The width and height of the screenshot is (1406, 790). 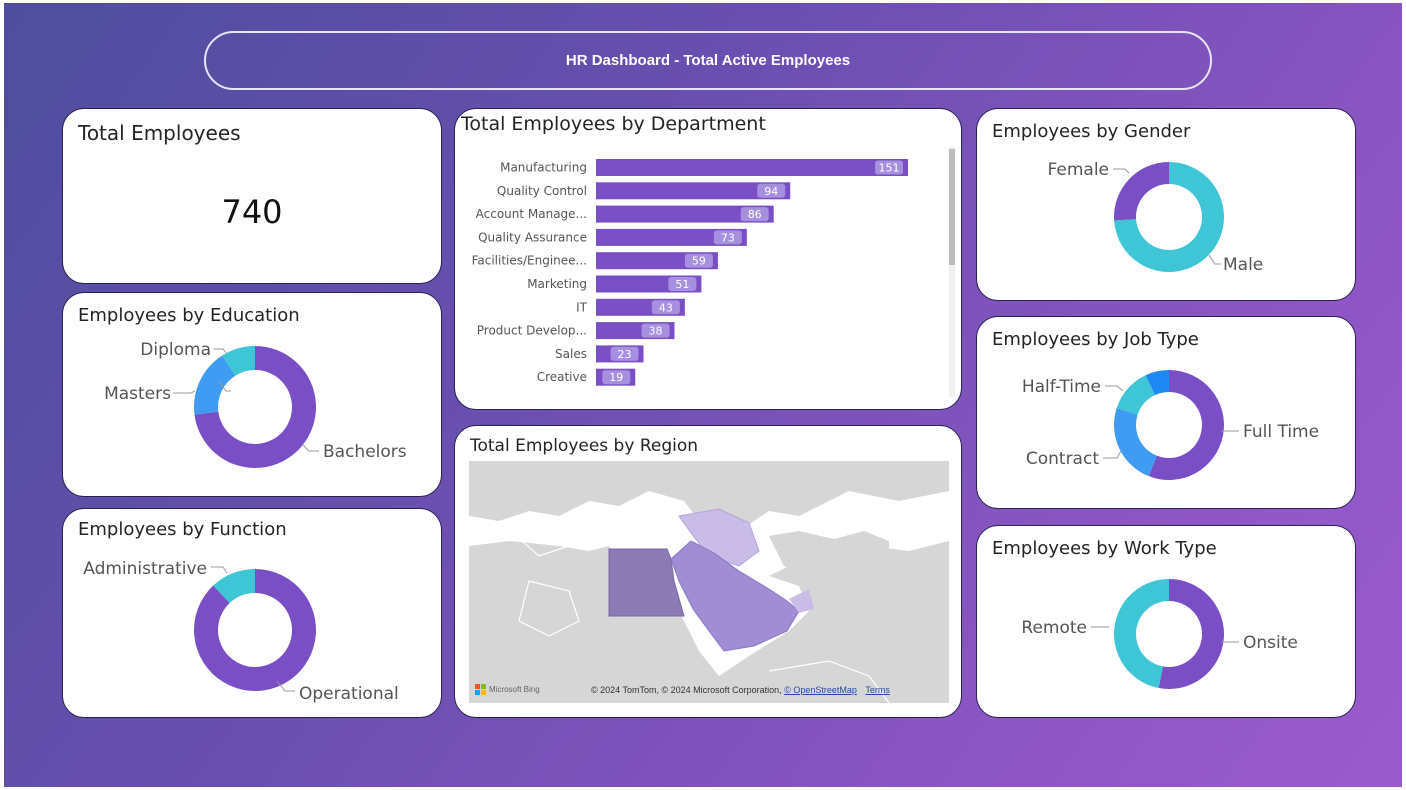 I want to click on gender-slice-female, so click(x=1141, y=191).